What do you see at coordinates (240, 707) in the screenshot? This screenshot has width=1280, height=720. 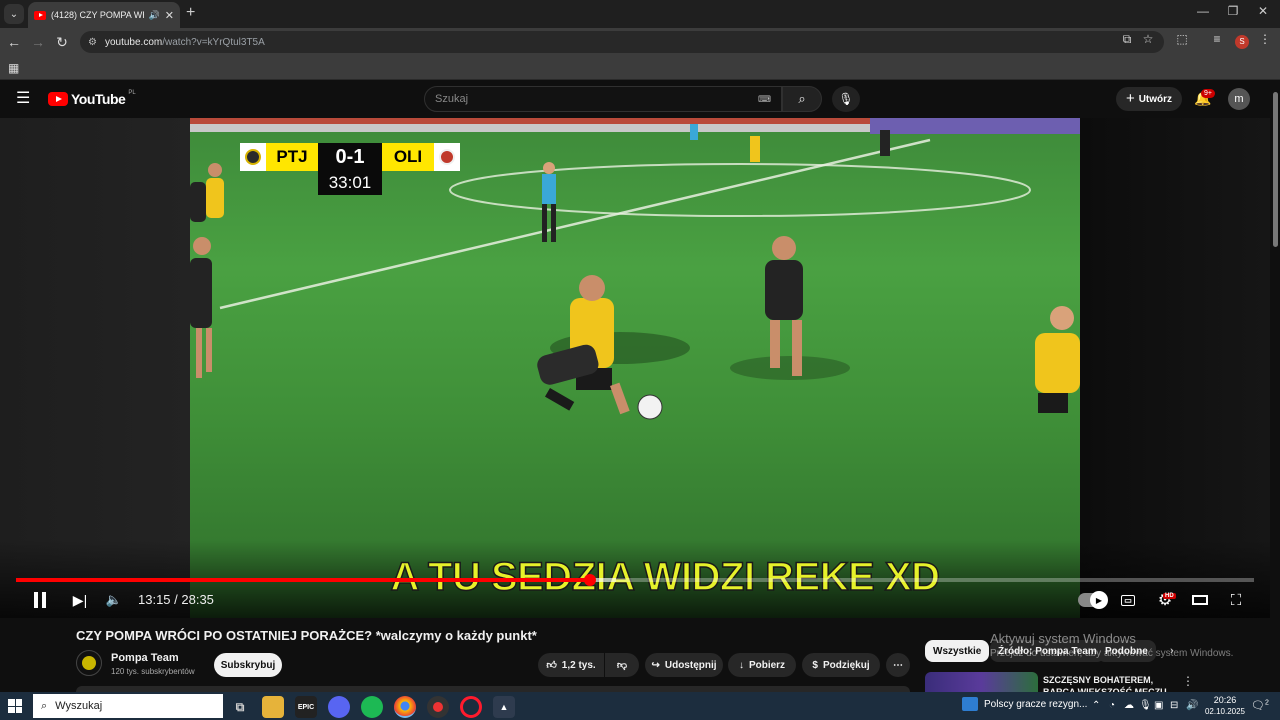 I see `task-view-icon: ⧉` at bounding box center [240, 707].